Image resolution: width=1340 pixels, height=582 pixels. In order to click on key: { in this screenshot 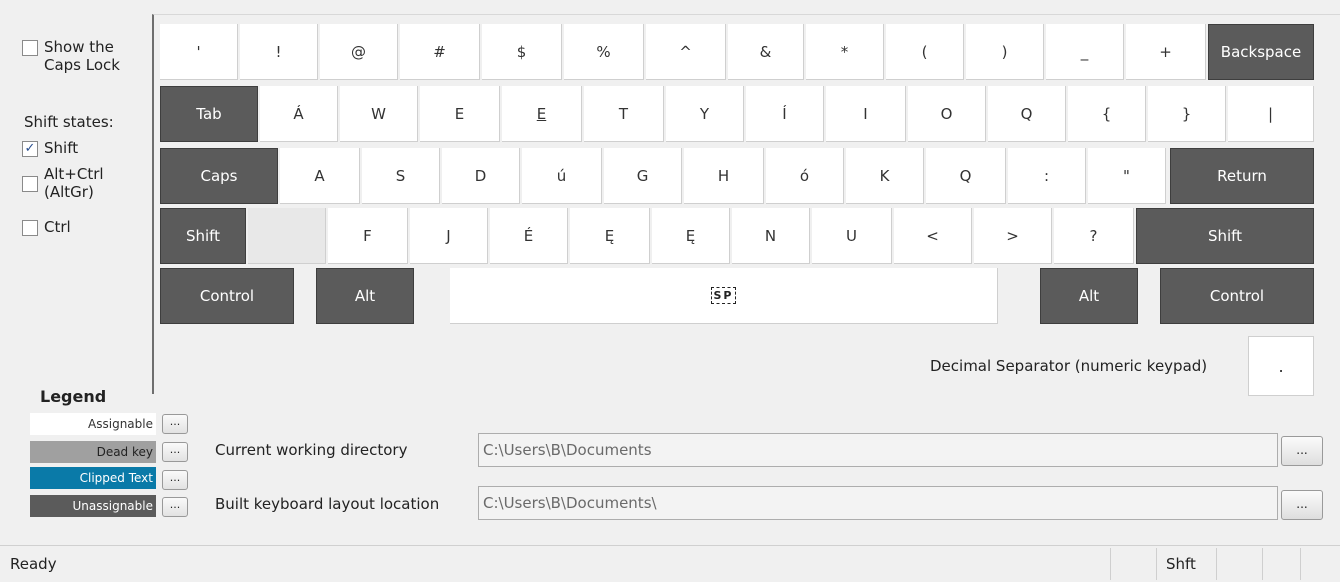, I will do `click(1107, 114)`.